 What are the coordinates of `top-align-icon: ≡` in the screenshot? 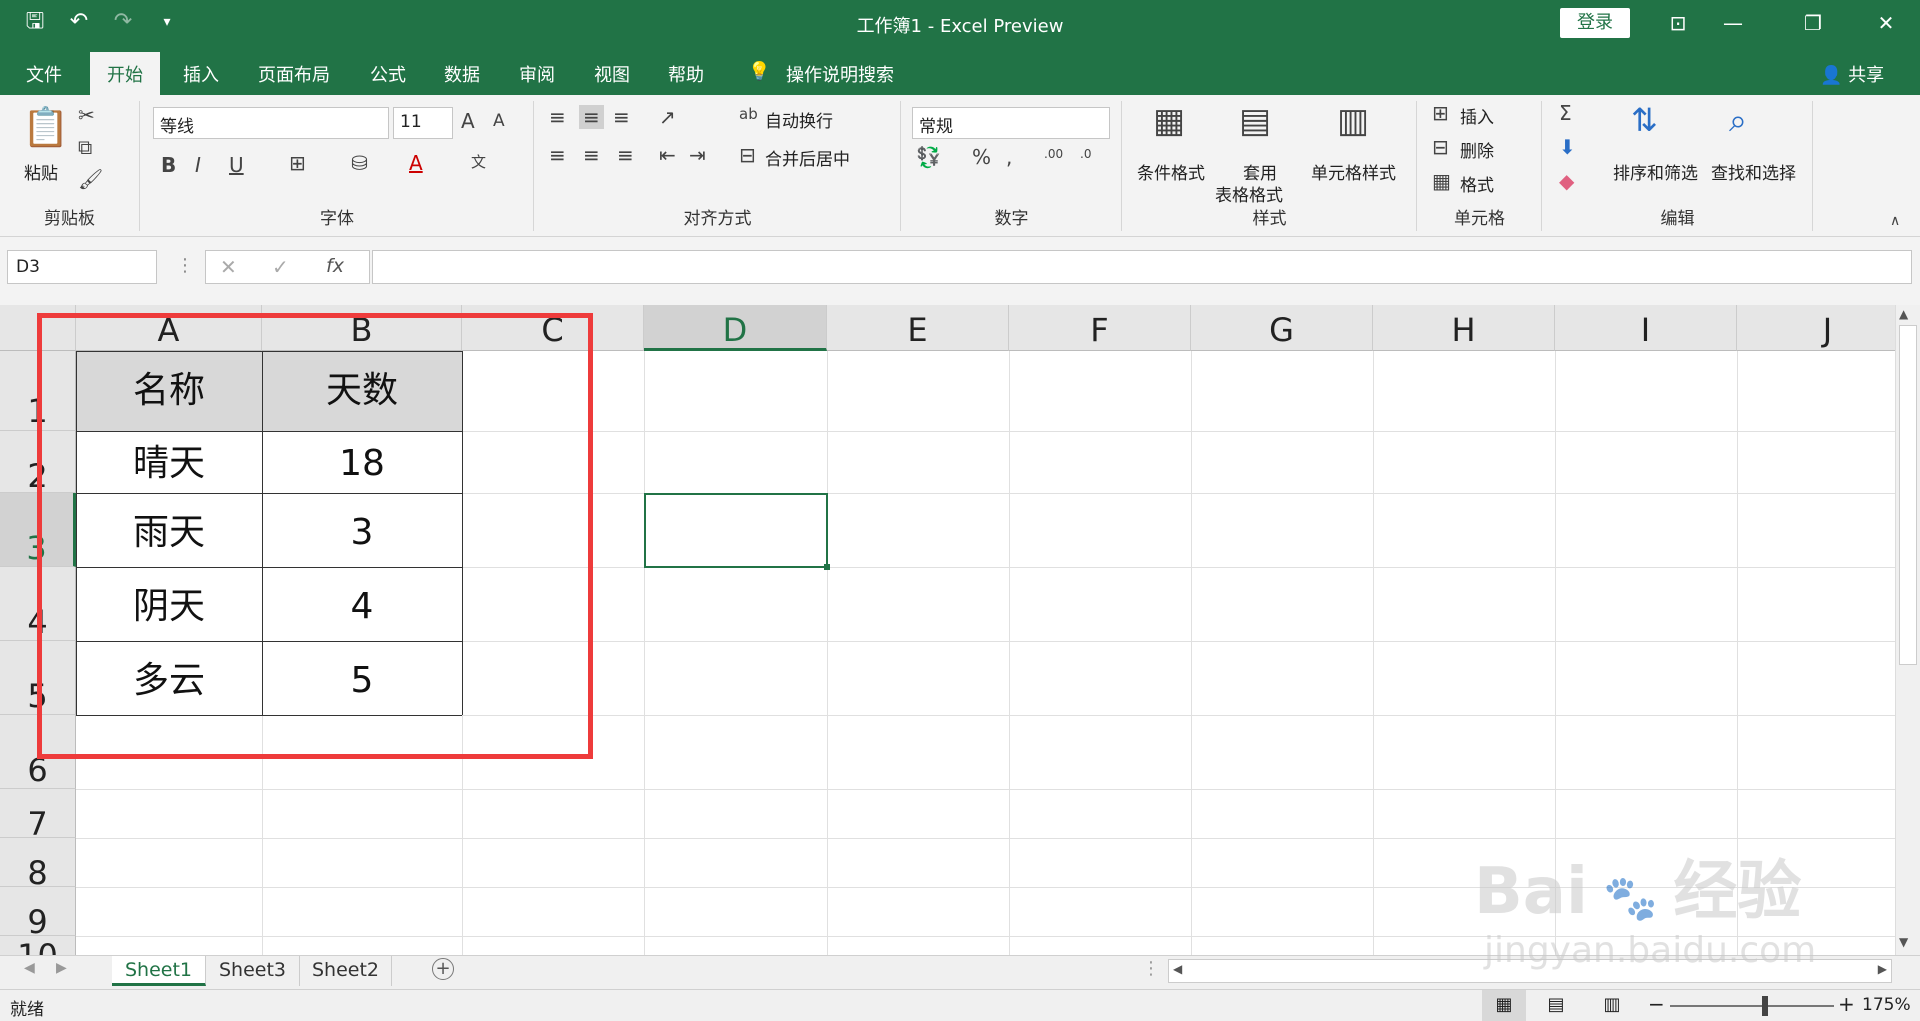 It's located at (557, 117).